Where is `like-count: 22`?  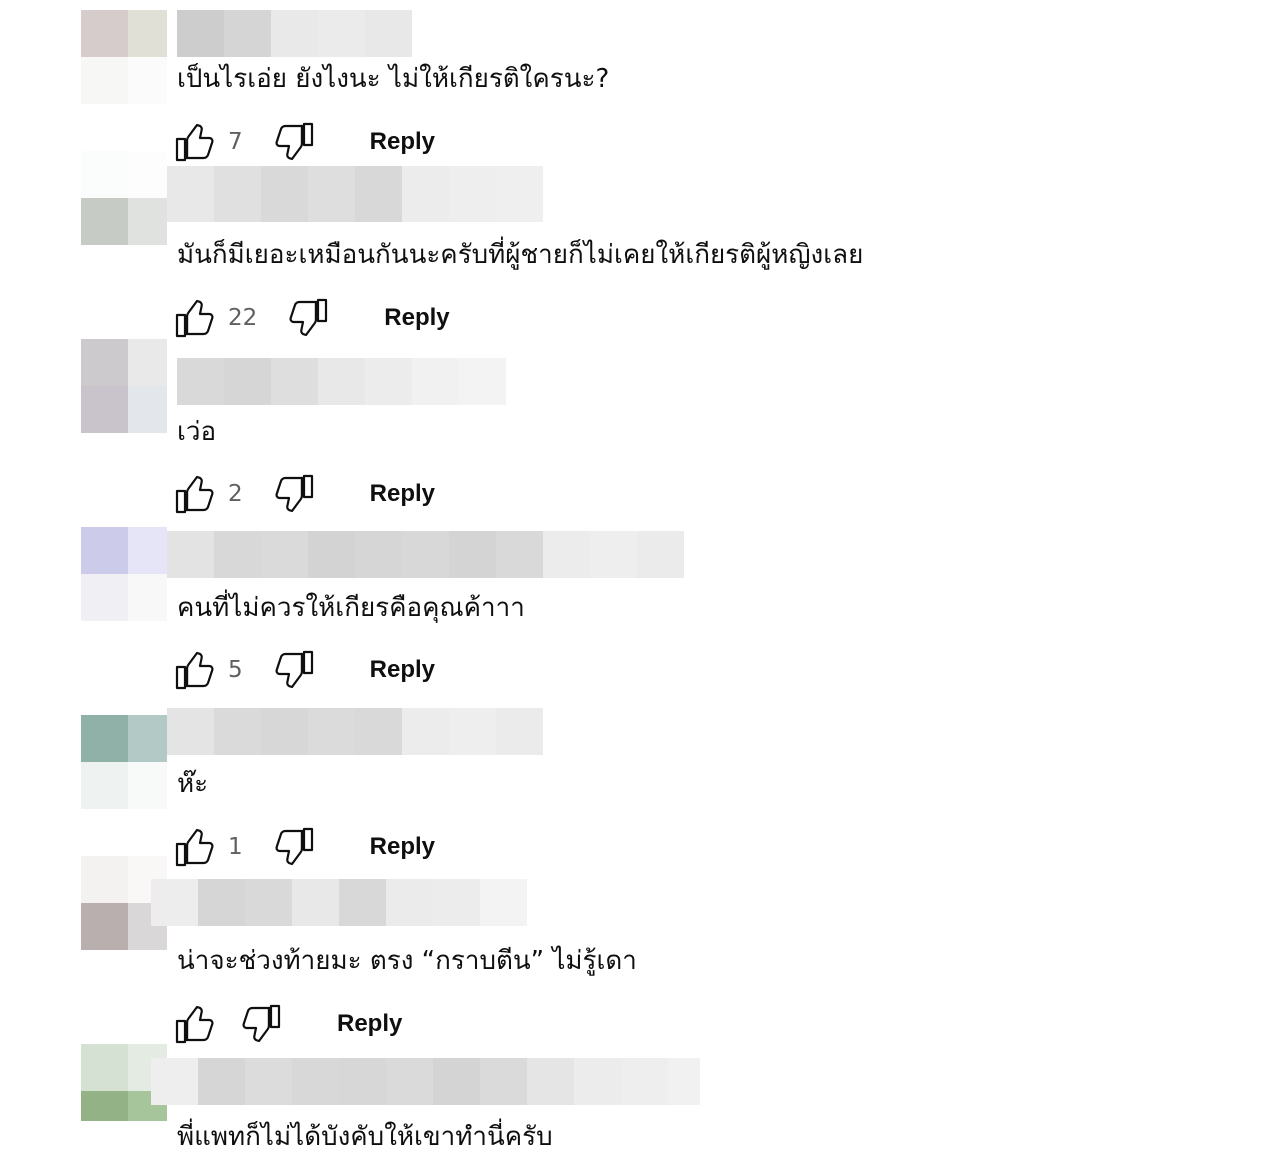
like-count: 22 is located at coordinates (243, 318).